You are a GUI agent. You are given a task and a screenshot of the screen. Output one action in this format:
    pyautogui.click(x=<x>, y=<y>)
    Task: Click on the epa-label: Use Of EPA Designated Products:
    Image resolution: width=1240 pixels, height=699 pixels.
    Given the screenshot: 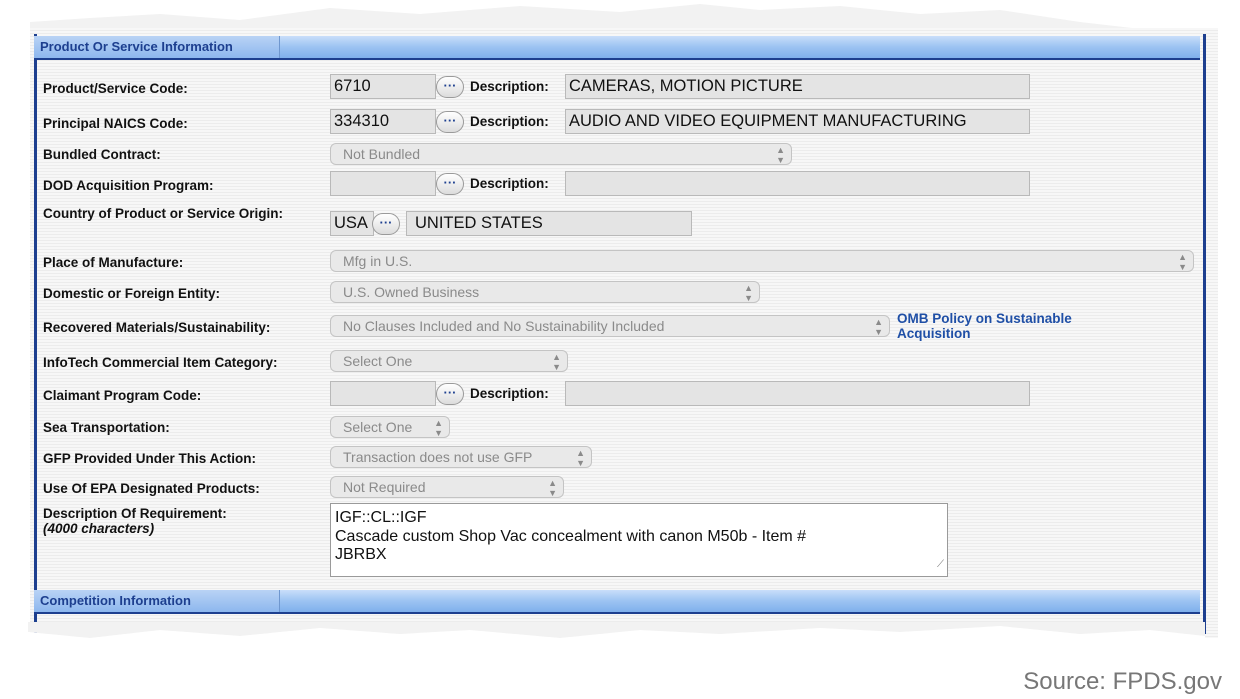 What is the action you would take?
    pyautogui.click(x=151, y=488)
    